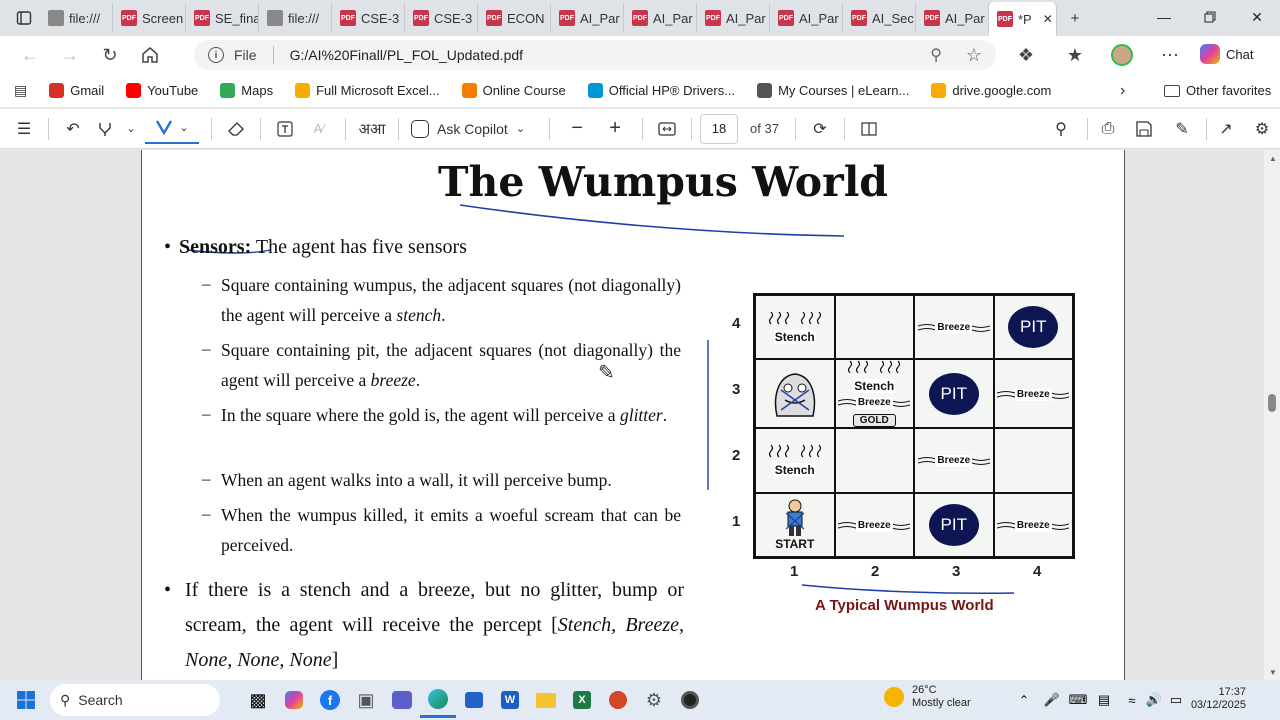 The width and height of the screenshot is (1280, 720). I want to click on zoom-in-button: +, so click(615, 129).